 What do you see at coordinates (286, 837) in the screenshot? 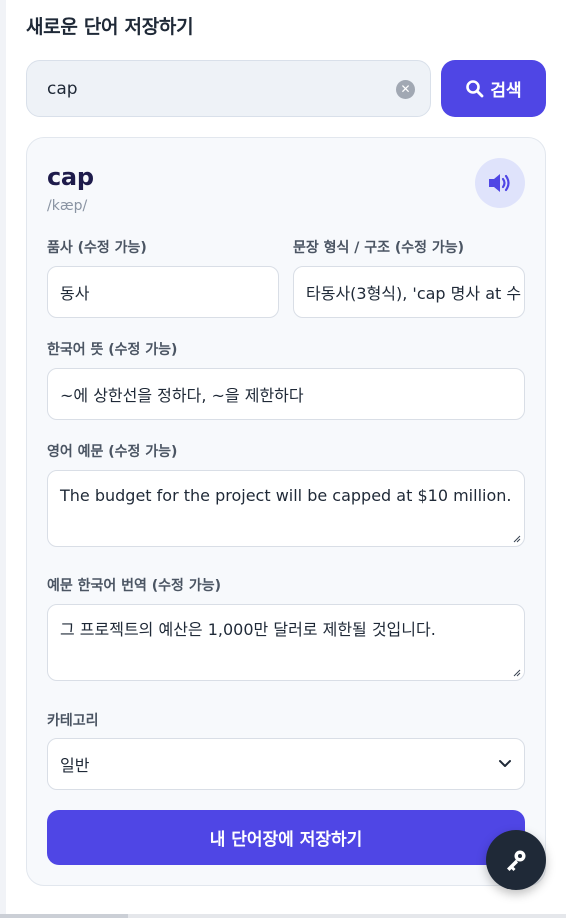
I see `save-to-wordbook-button: 내 단어장에 저장하기` at bounding box center [286, 837].